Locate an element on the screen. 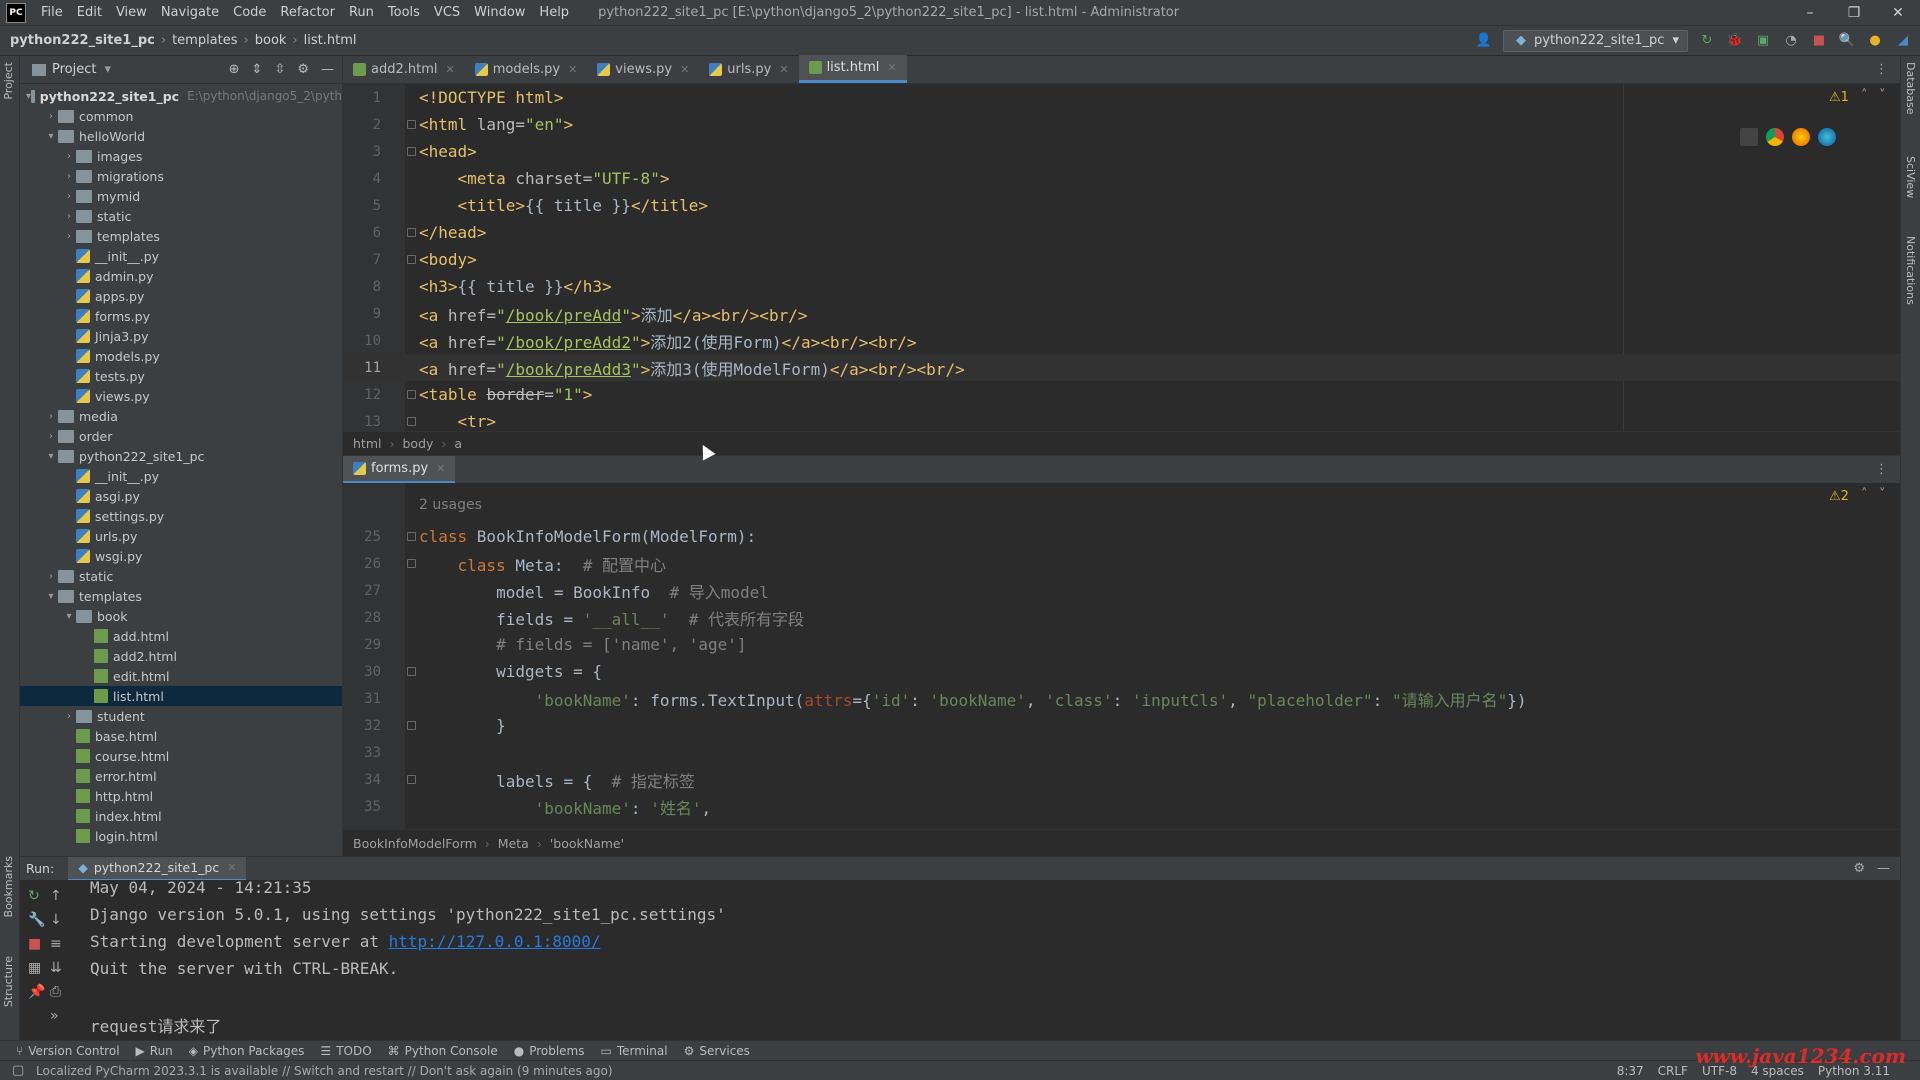  menu-refactor: Refactor is located at coordinates (307, 12).